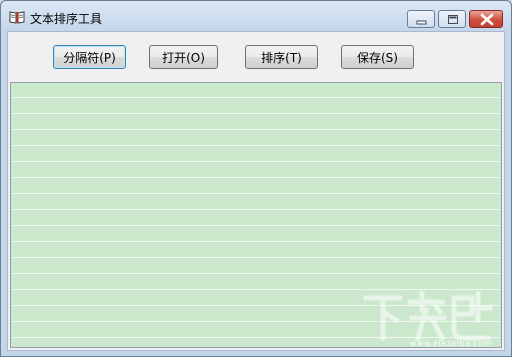 This screenshot has width=512, height=357. Describe the element at coordinates (421, 22) in the screenshot. I see `minimize-icon` at that location.